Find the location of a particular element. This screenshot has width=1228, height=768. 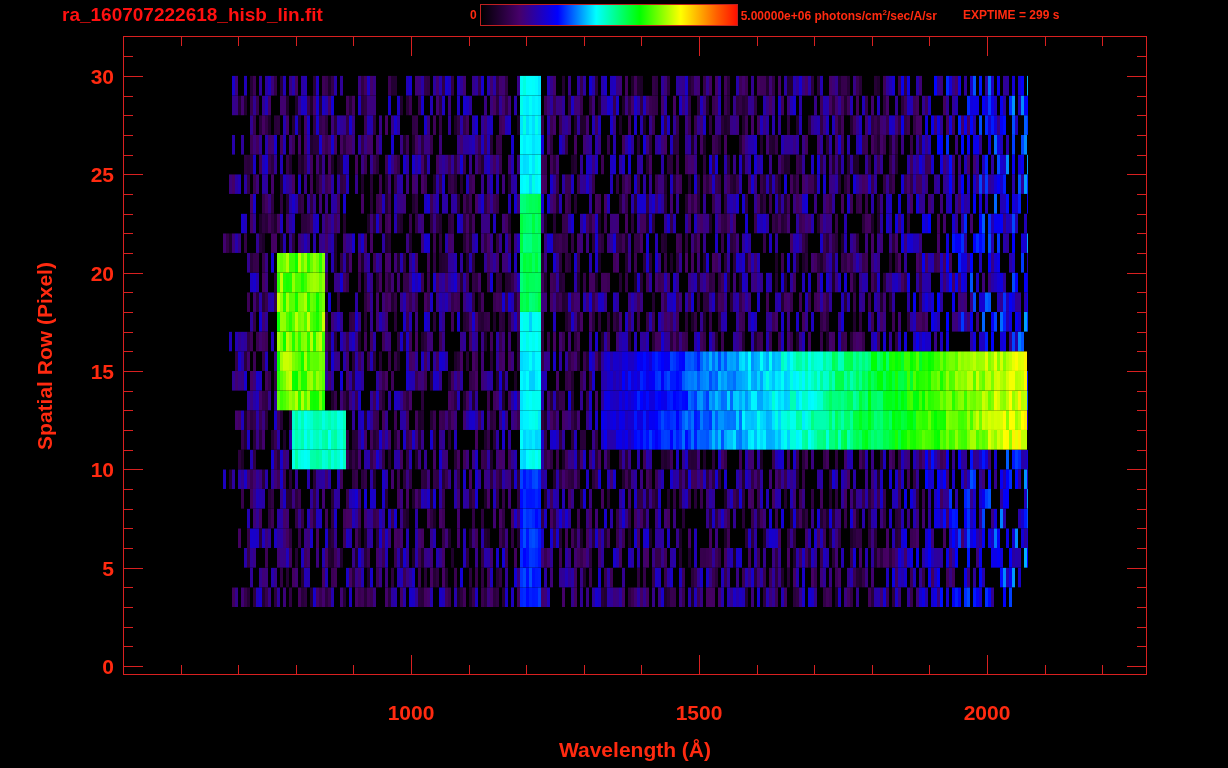

axis-tick-label: 1500 is located at coordinates (699, 712).